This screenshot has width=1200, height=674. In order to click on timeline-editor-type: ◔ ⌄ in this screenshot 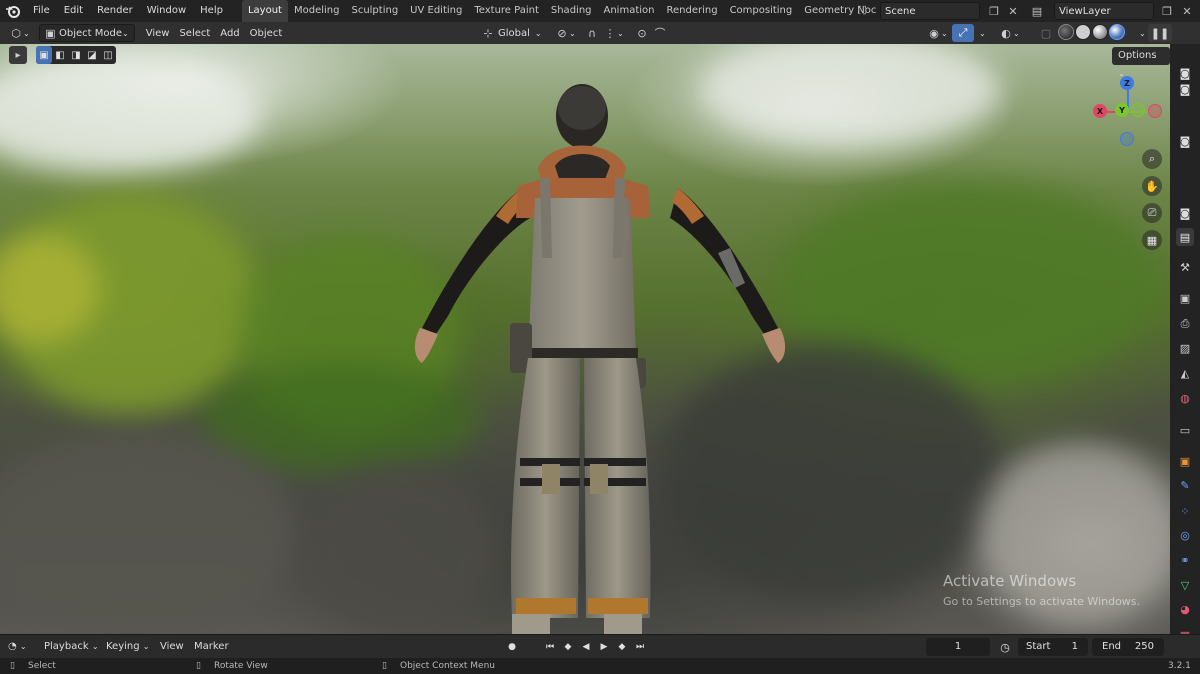, I will do `click(17, 647)`.